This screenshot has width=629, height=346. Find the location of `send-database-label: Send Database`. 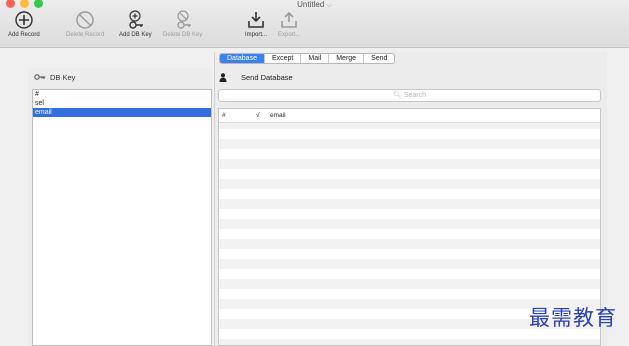

send-database-label: Send Database is located at coordinates (267, 77).